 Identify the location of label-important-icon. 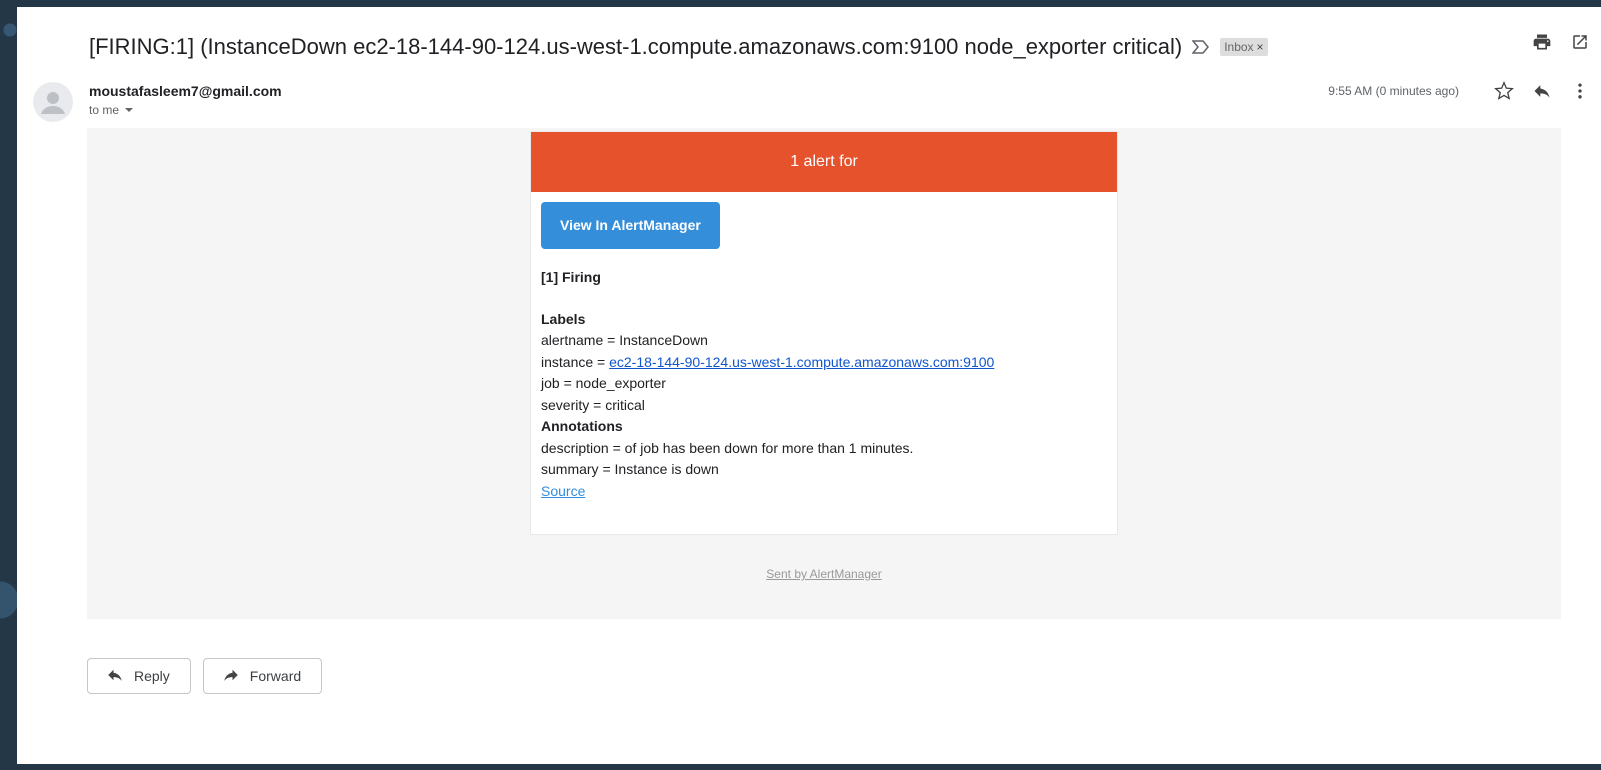
(1201, 47).